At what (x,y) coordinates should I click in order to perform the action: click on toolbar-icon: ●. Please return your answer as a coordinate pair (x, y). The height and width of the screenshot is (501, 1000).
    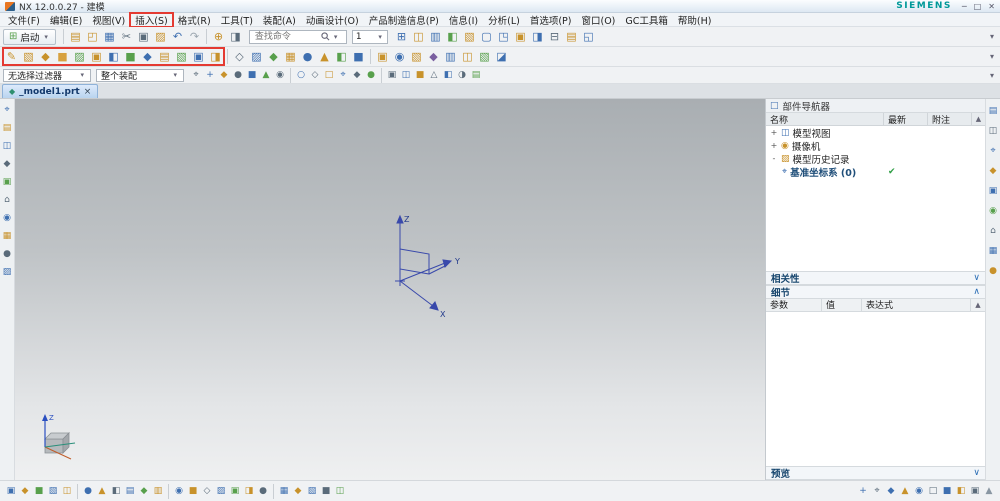
    Looking at the image, I should click on (88, 491).